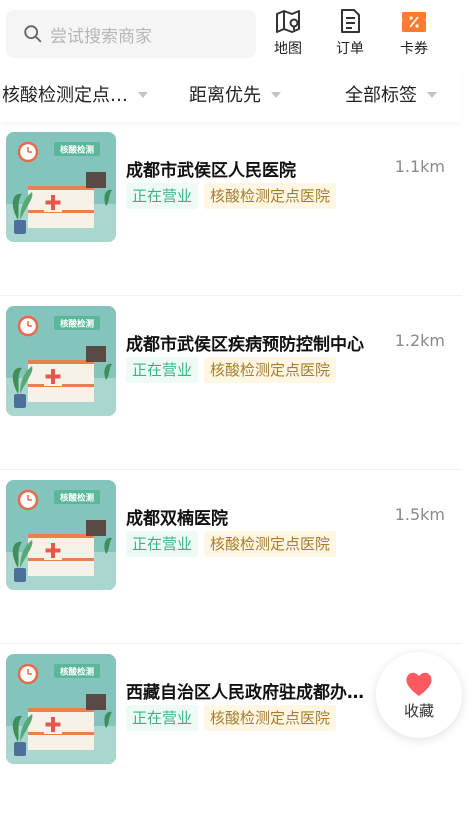 The height and width of the screenshot is (818, 472). Describe the element at coordinates (419, 340) in the screenshot. I see `merchant-distance: 1.2km` at that location.